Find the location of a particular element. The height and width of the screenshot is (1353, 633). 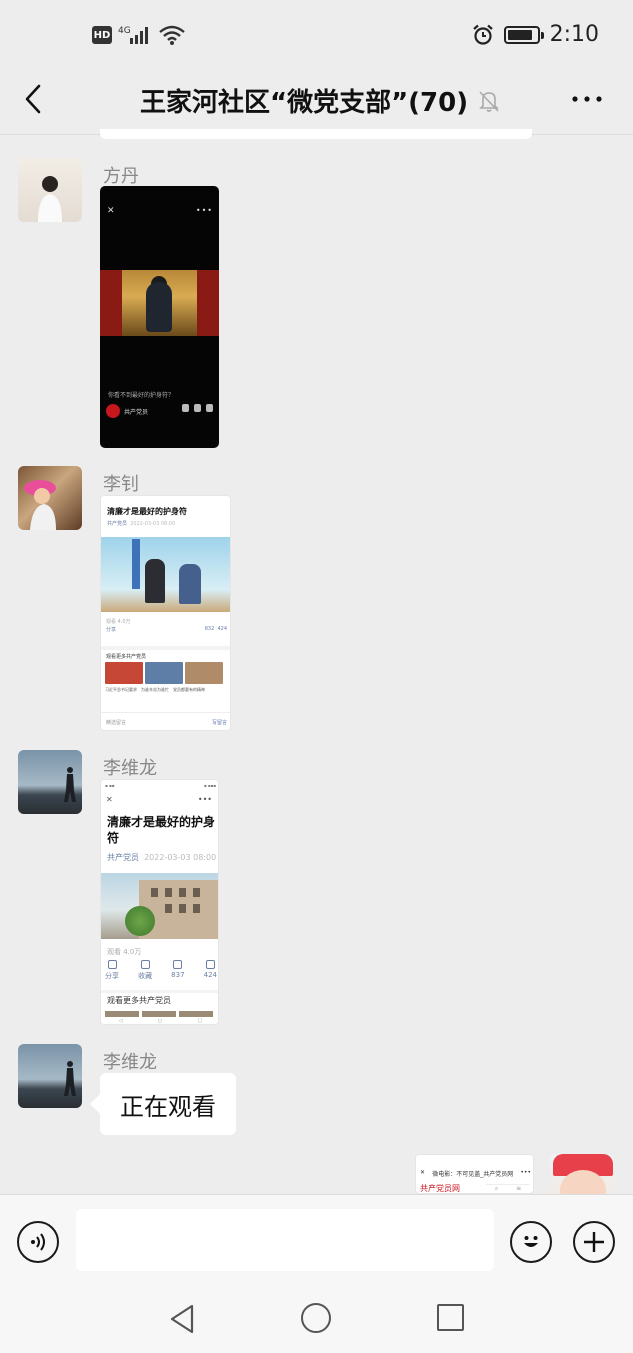

plus-button is located at coordinates (594, 1242).